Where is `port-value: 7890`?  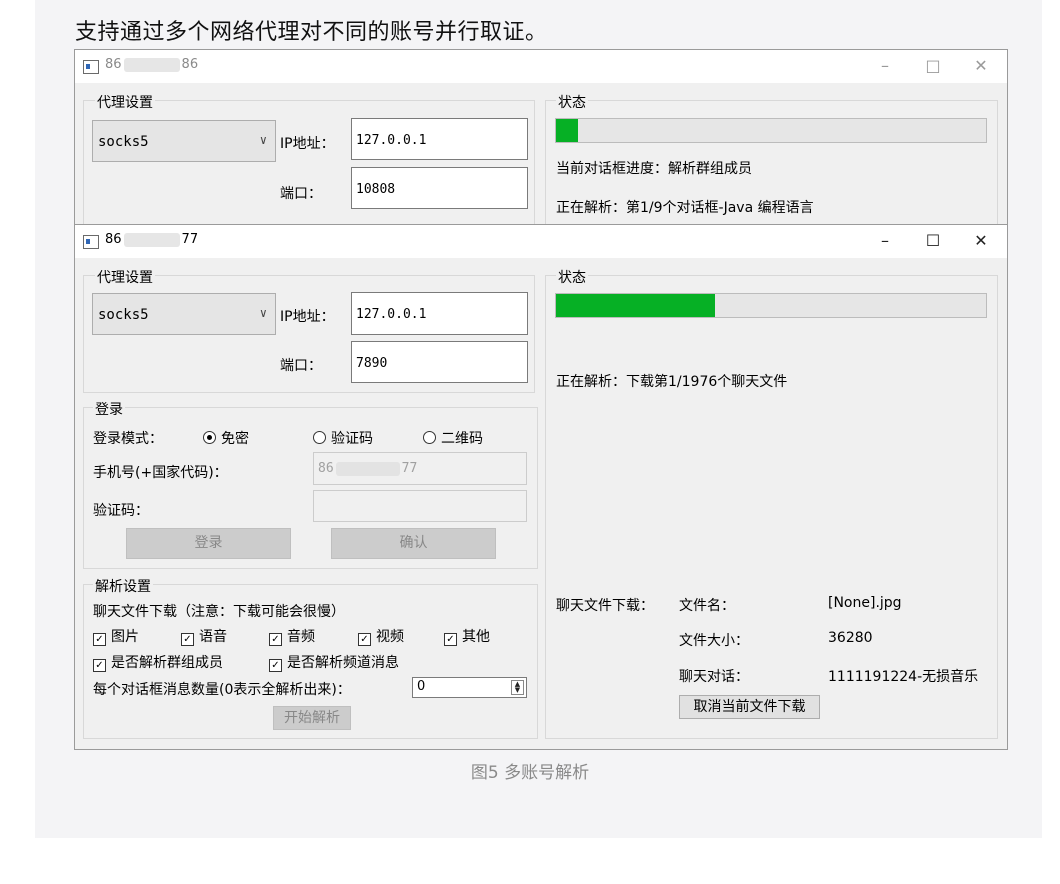 port-value: 7890 is located at coordinates (372, 363).